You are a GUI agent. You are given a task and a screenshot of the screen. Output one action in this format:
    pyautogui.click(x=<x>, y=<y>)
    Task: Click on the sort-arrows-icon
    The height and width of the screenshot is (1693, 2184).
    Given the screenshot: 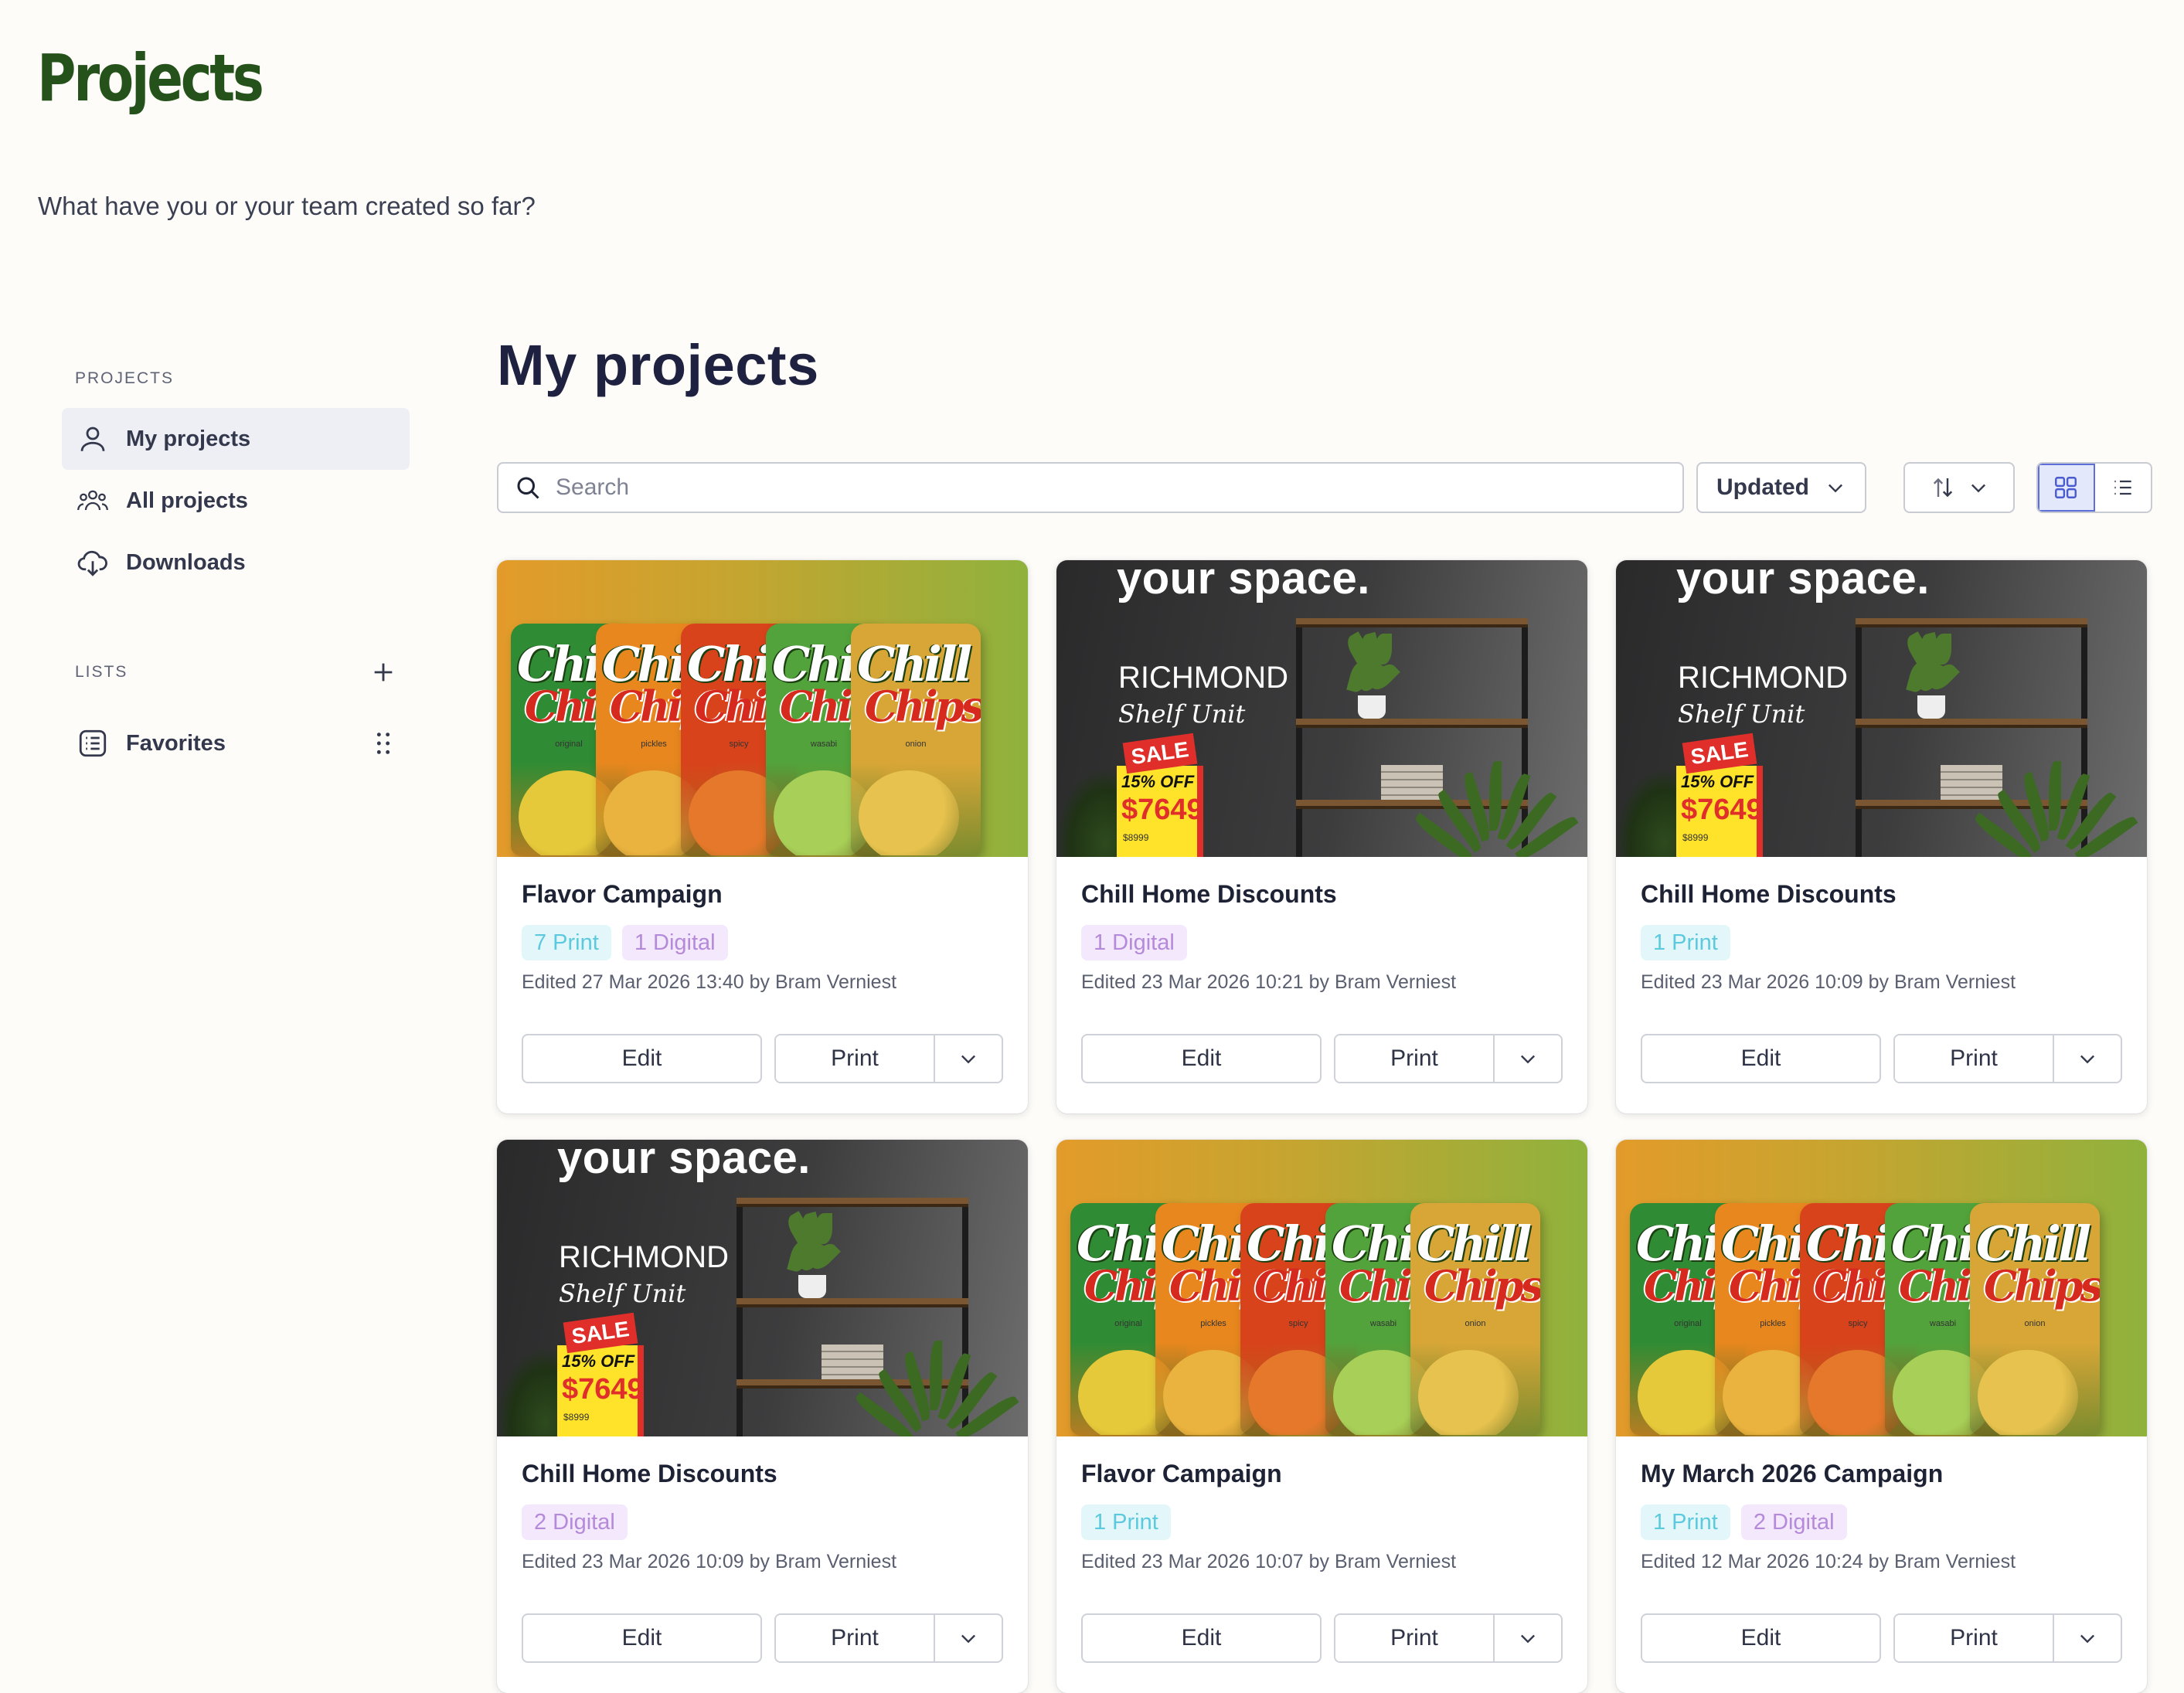 What is the action you would take?
    pyautogui.click(x=1943, y=488)
    